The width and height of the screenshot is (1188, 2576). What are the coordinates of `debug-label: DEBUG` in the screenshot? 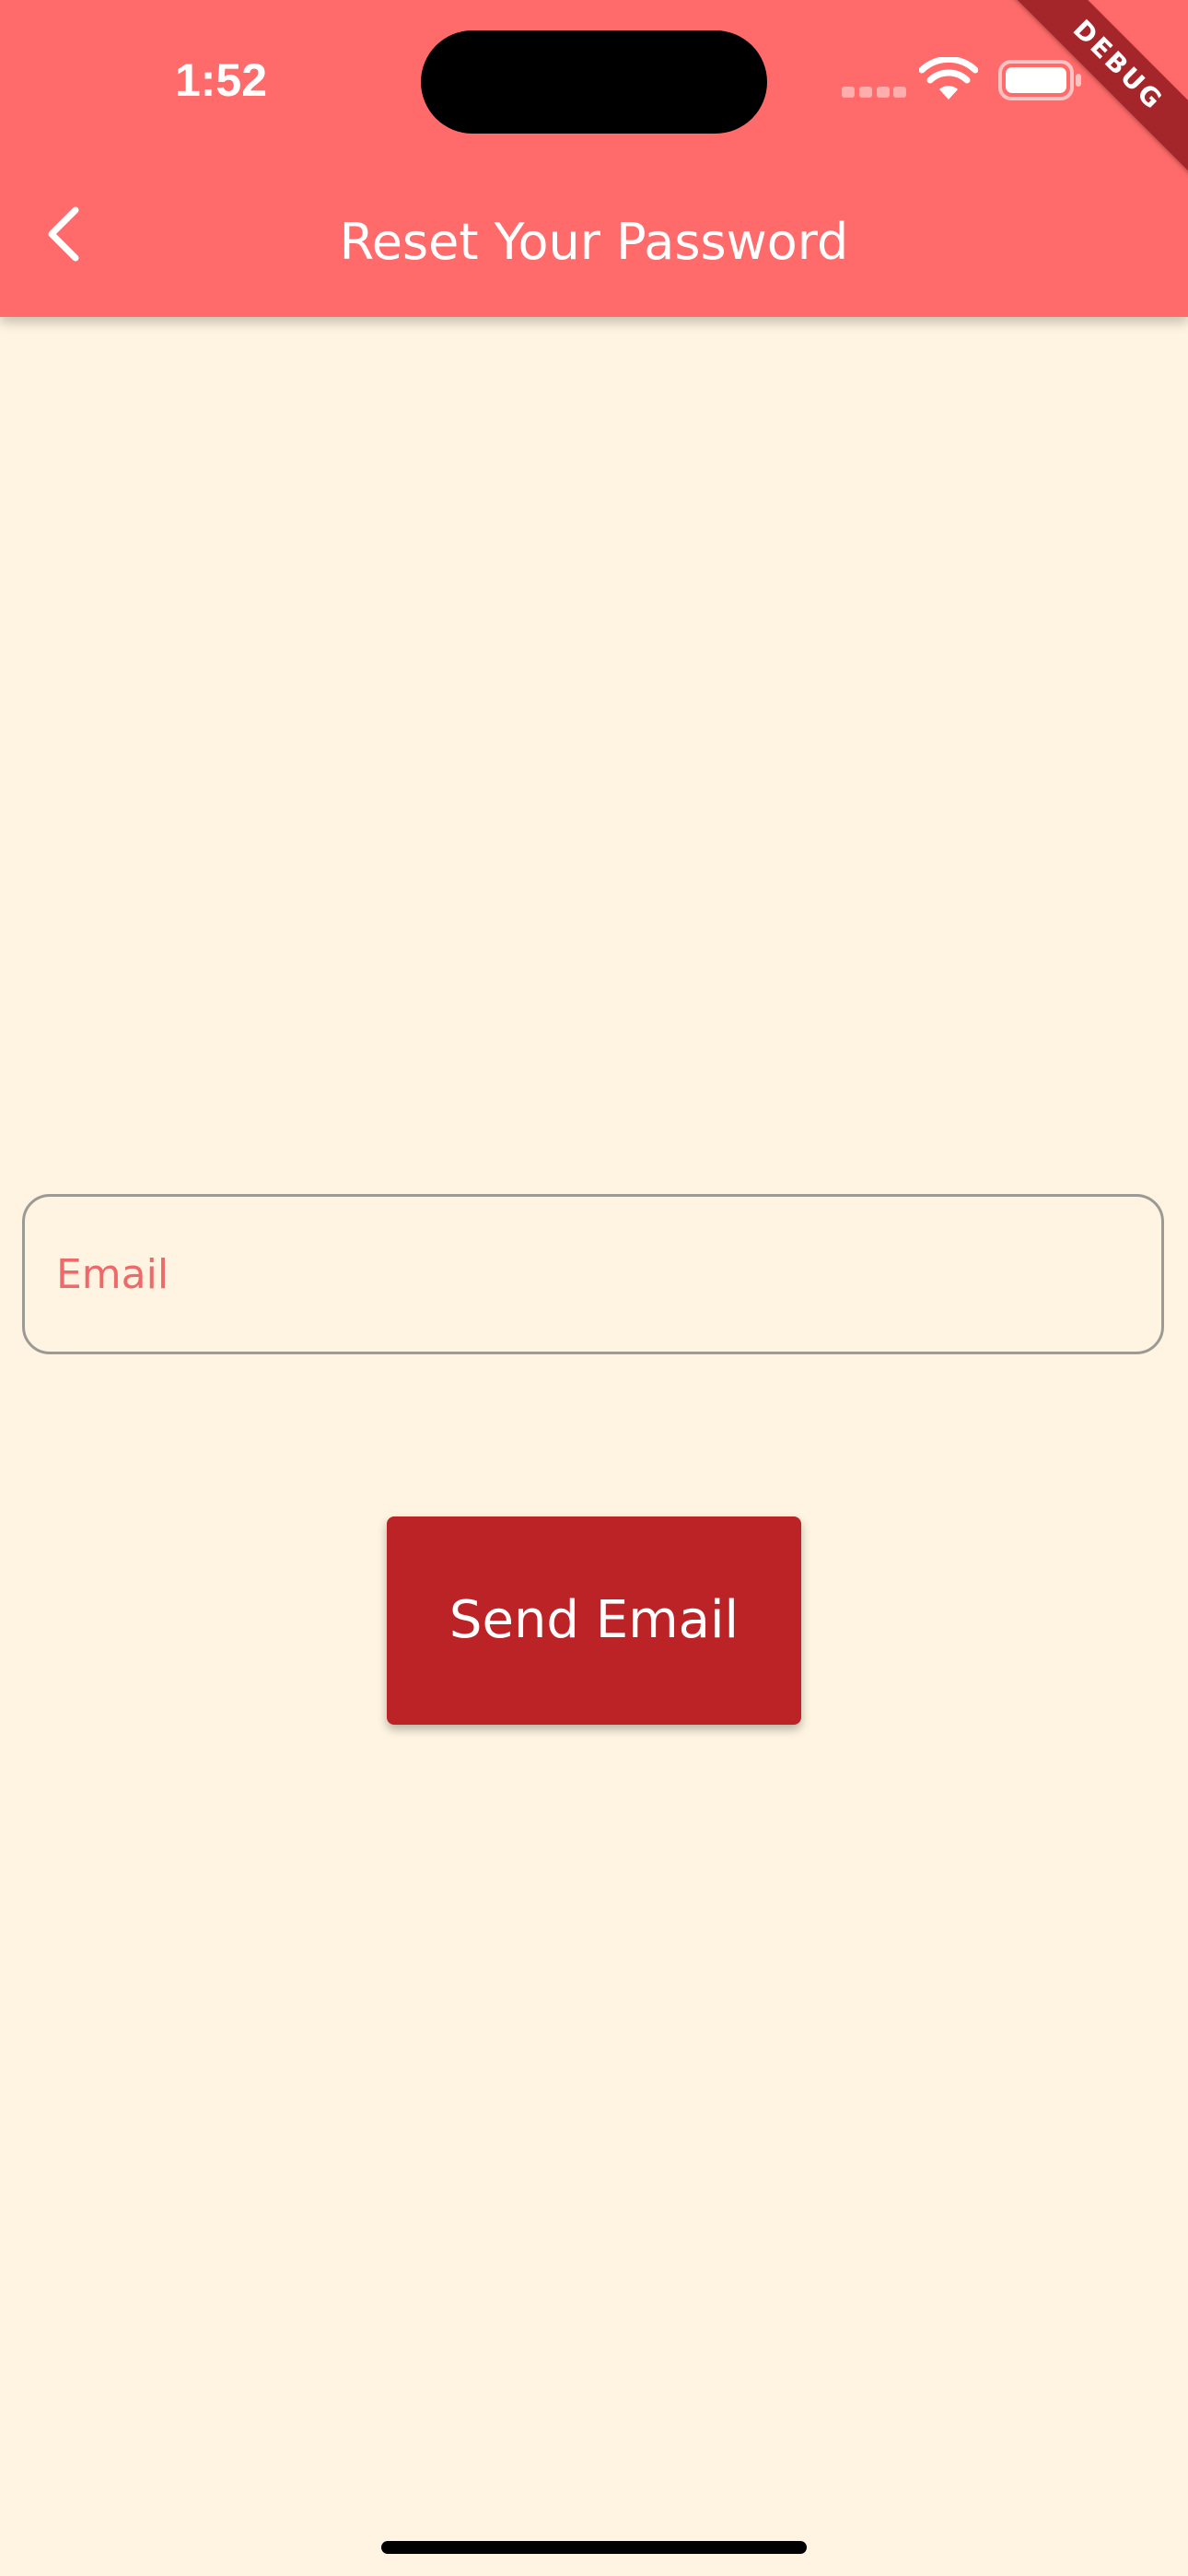 It's located at (1096, 90).